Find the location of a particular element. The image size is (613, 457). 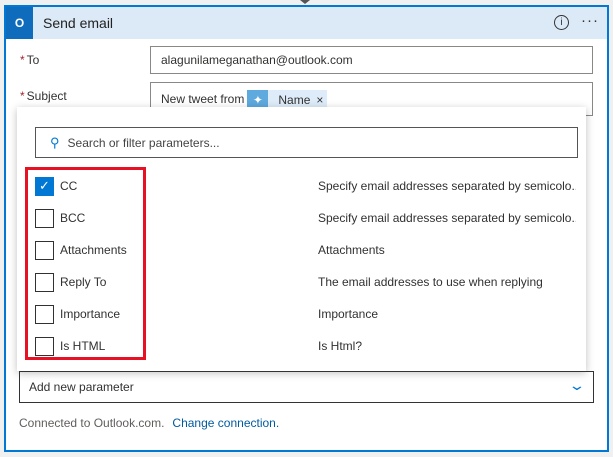

option-description: Attachments is located at coordinates (351, 250).